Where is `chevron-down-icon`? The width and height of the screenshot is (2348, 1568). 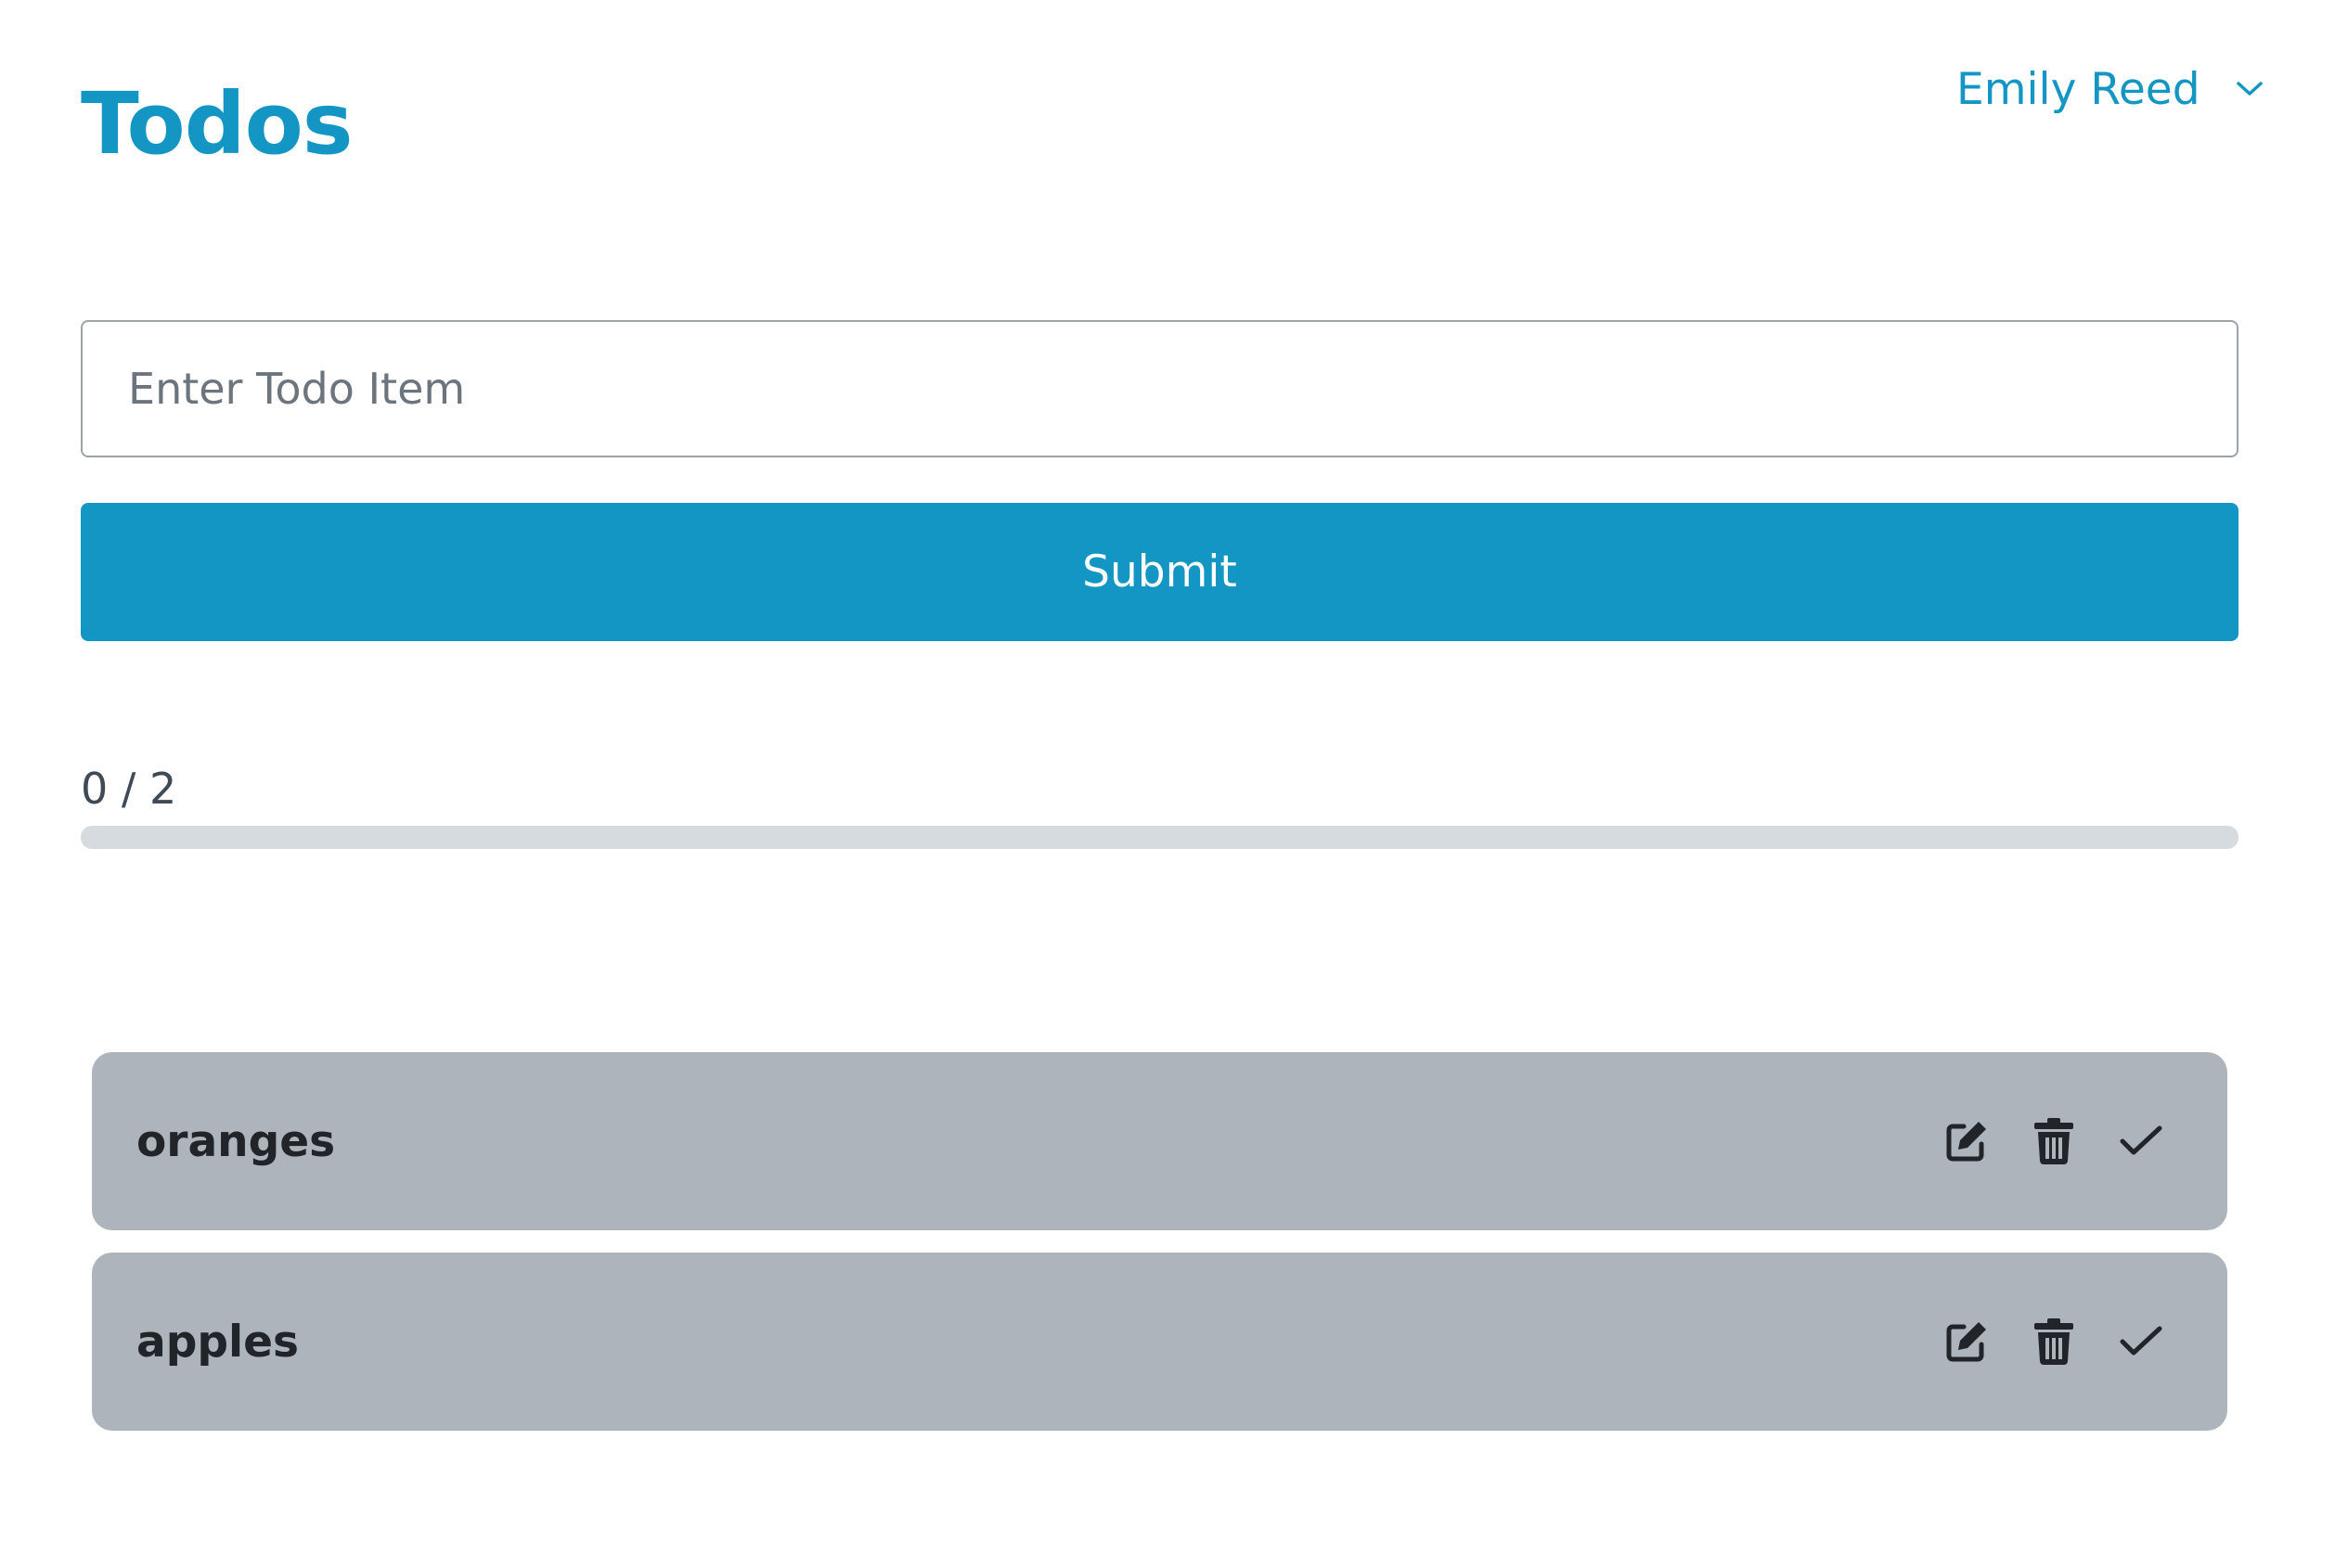
chevron-down-icon is located at coordinates (2250, 89).